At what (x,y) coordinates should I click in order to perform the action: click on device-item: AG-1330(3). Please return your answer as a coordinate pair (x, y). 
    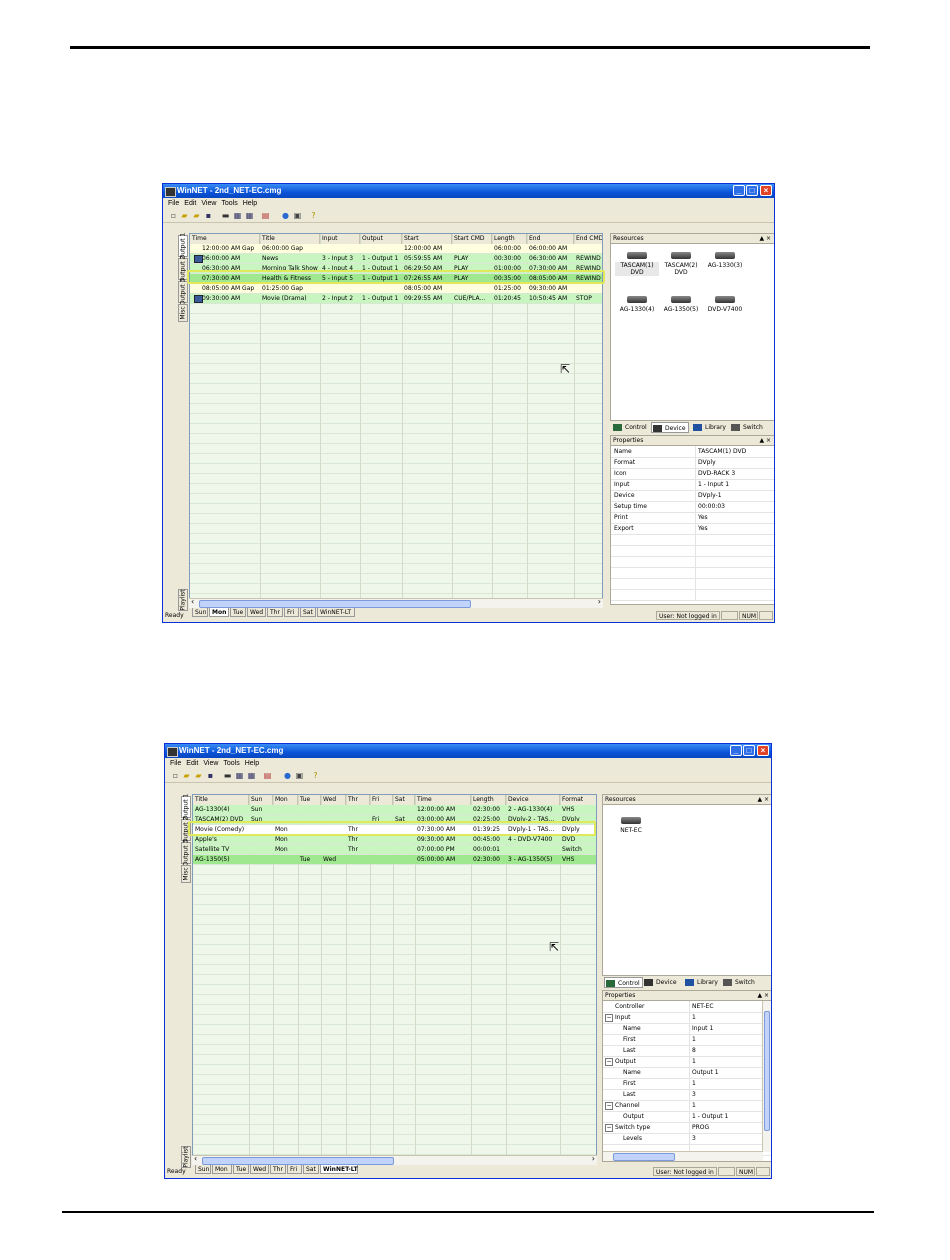
    Looking at the image, I should click on (725, 260).